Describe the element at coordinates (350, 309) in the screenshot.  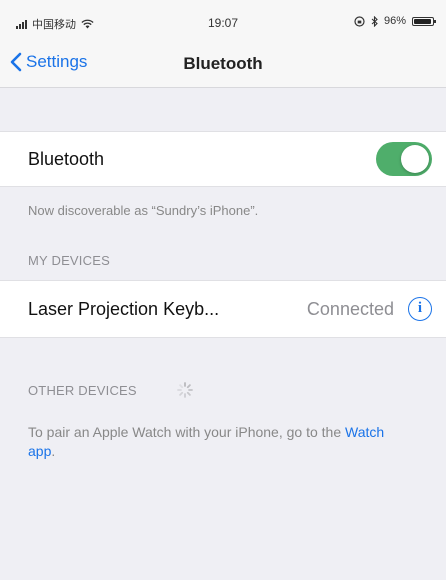
I see `device-status: Connected` at that location.